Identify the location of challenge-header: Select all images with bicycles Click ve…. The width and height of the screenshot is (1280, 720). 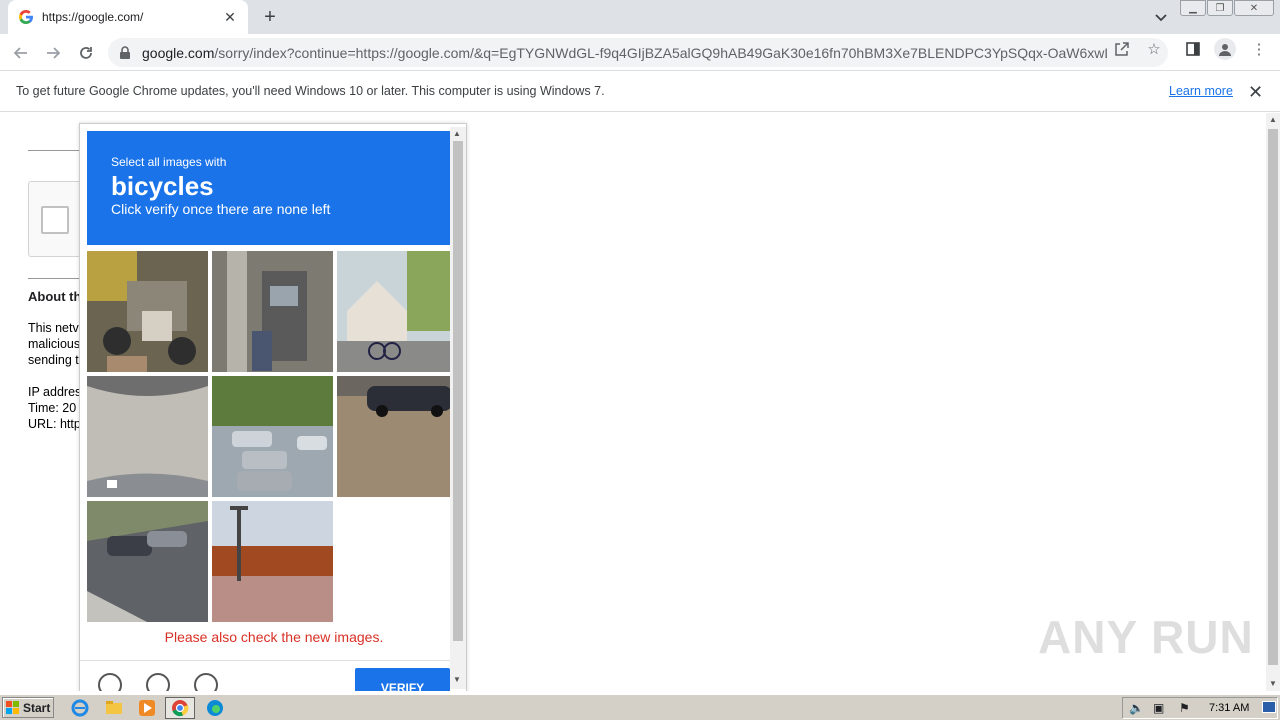
(268, 188).